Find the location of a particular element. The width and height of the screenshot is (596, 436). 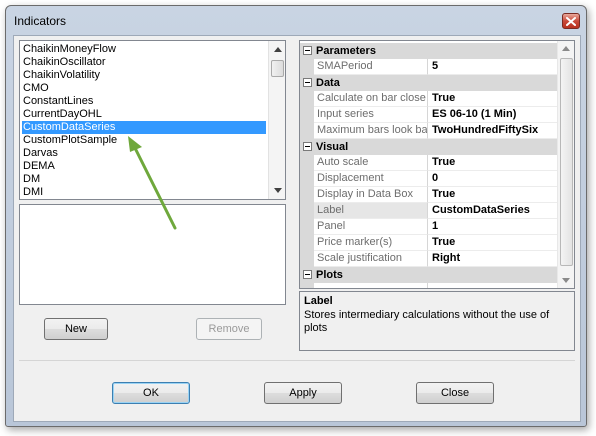

close-button: Close is located at coordinates (455, 393).